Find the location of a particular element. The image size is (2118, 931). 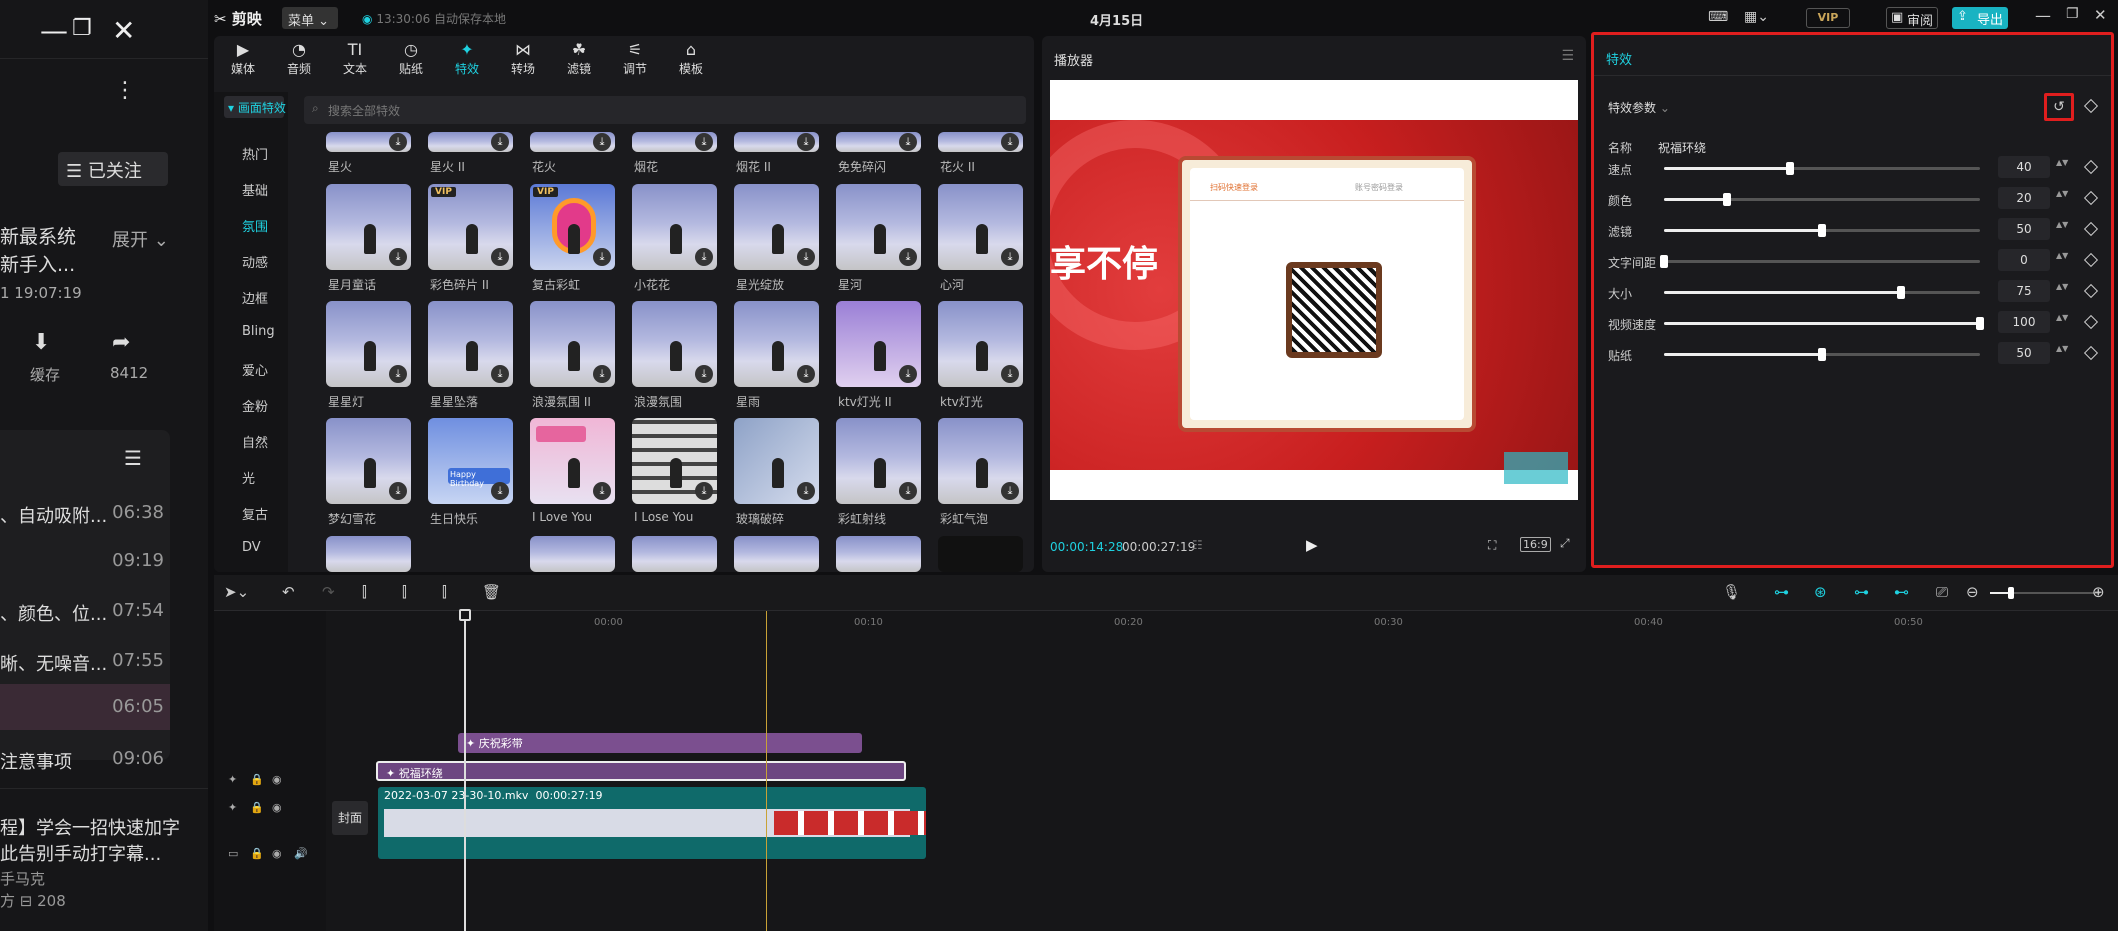

ratio-button: 16:9 is located at coordinates (1535, 544).